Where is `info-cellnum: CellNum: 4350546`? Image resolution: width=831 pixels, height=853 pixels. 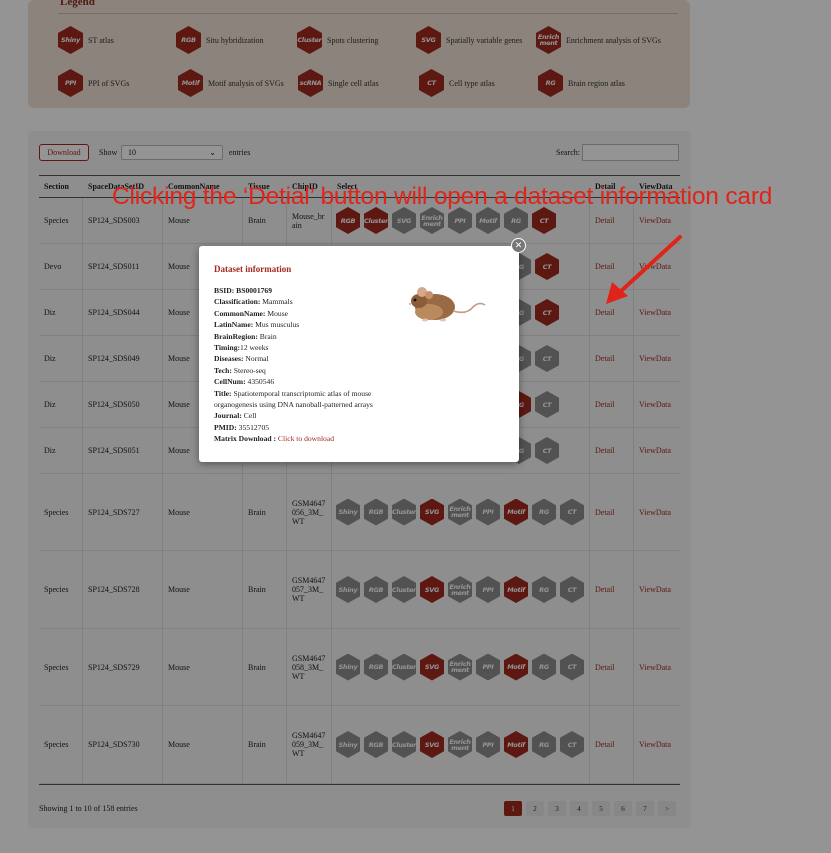
info-cellnum: CellNum: 4350546 is located at coordinates (314, 381).